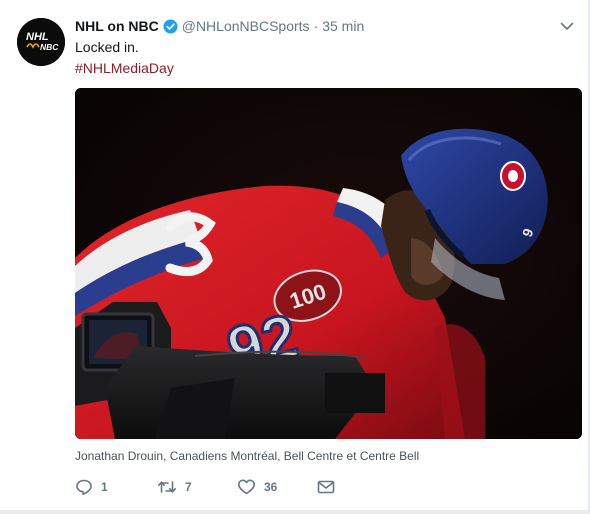 The width and height of the screenshot is (590, 514). Describe the element at coordinates (343, 26) in the screenshot. I see `tweet-timestamp: 35 min` at that location.